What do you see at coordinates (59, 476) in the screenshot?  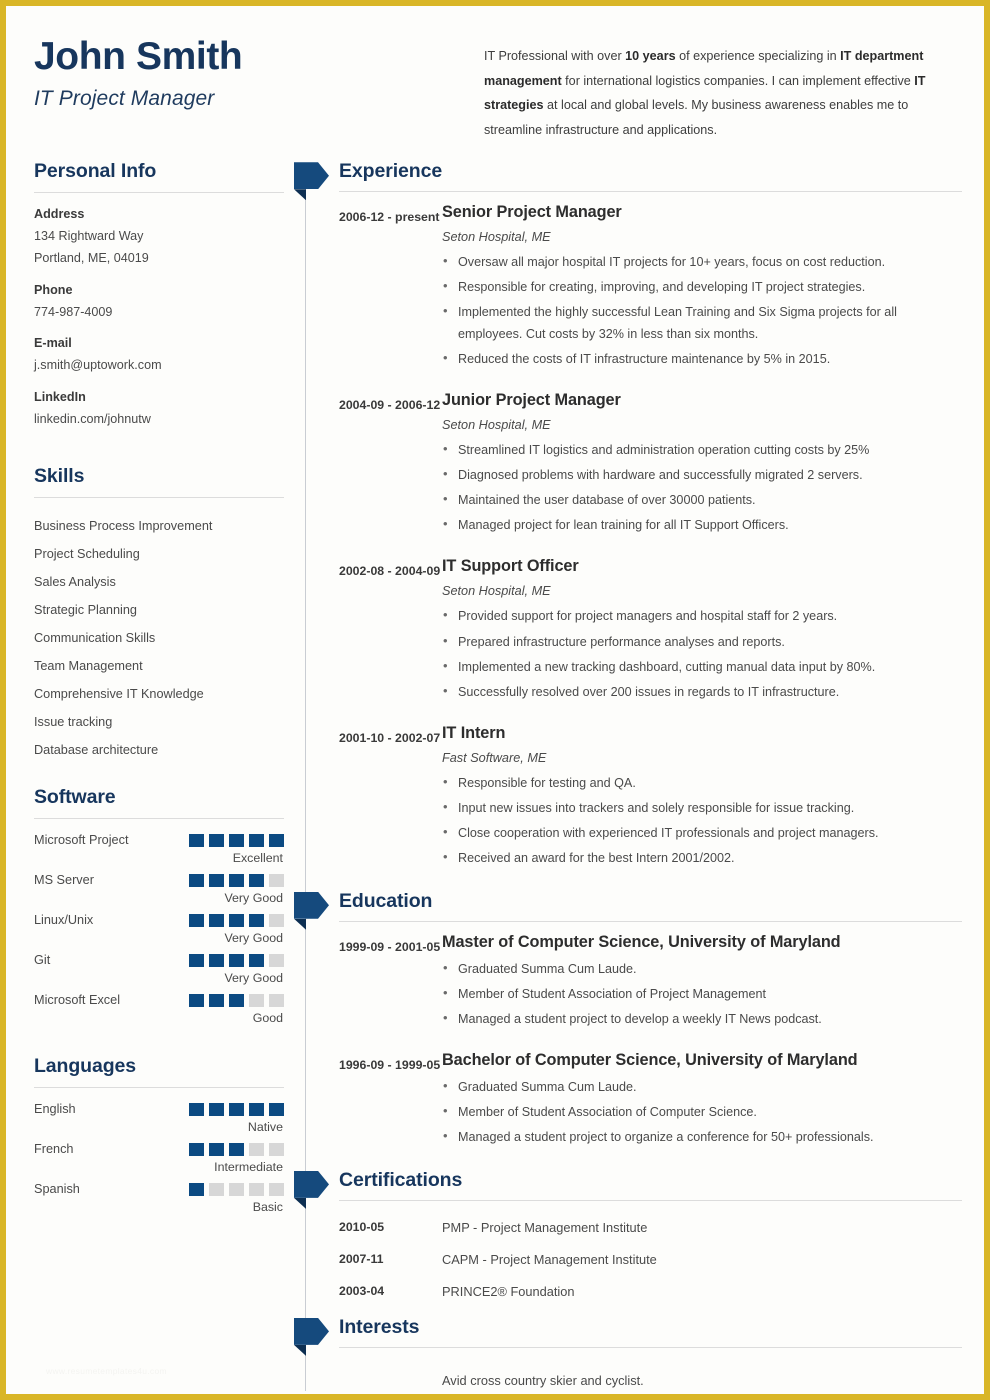 I see `section-heading-skills: Skills` at bounding box center [59, 476].